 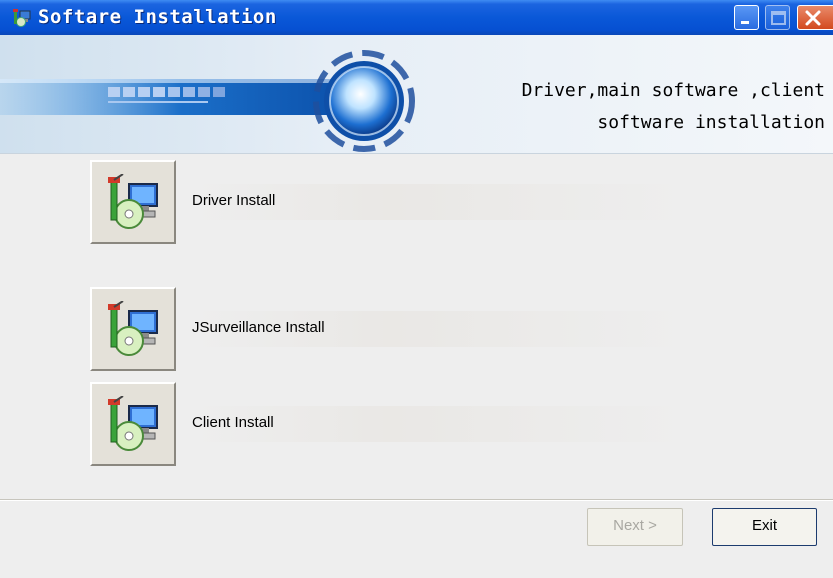 I want to click on window-title: Softare Installation, so click(x=157, y=17).